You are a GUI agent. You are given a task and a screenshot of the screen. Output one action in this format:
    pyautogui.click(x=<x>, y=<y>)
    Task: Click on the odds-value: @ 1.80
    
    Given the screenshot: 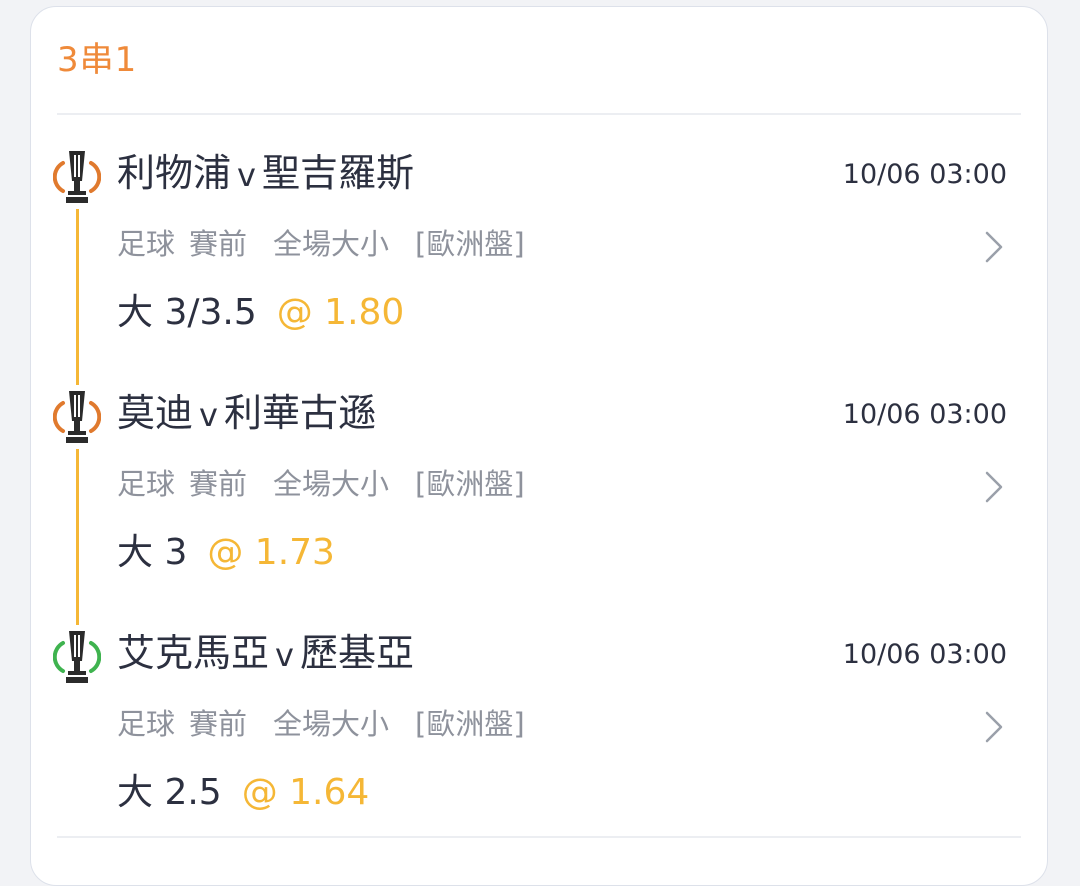 What is the action you would take?
    pyautogui.click(x=340, y=312)
    